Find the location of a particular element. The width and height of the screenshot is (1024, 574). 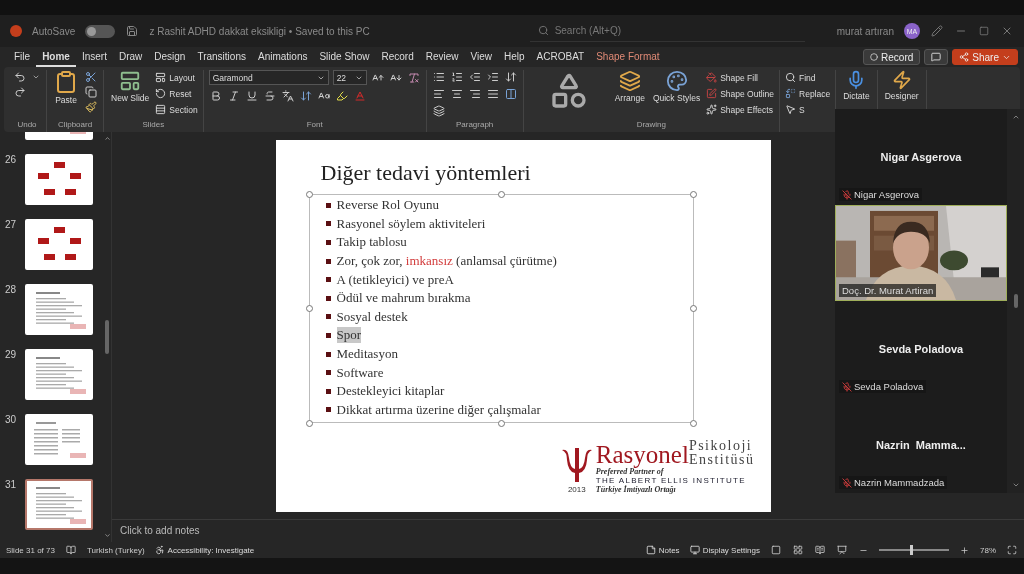

scroll-down-icon is located at coordinates (107, 535).